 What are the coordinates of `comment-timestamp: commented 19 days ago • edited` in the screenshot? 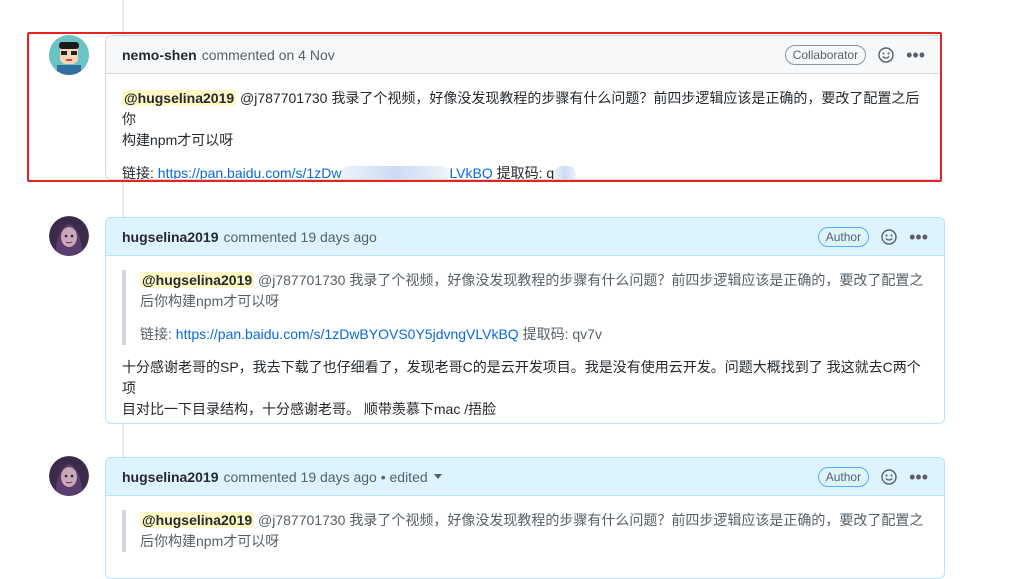 It's located at (326, 477).